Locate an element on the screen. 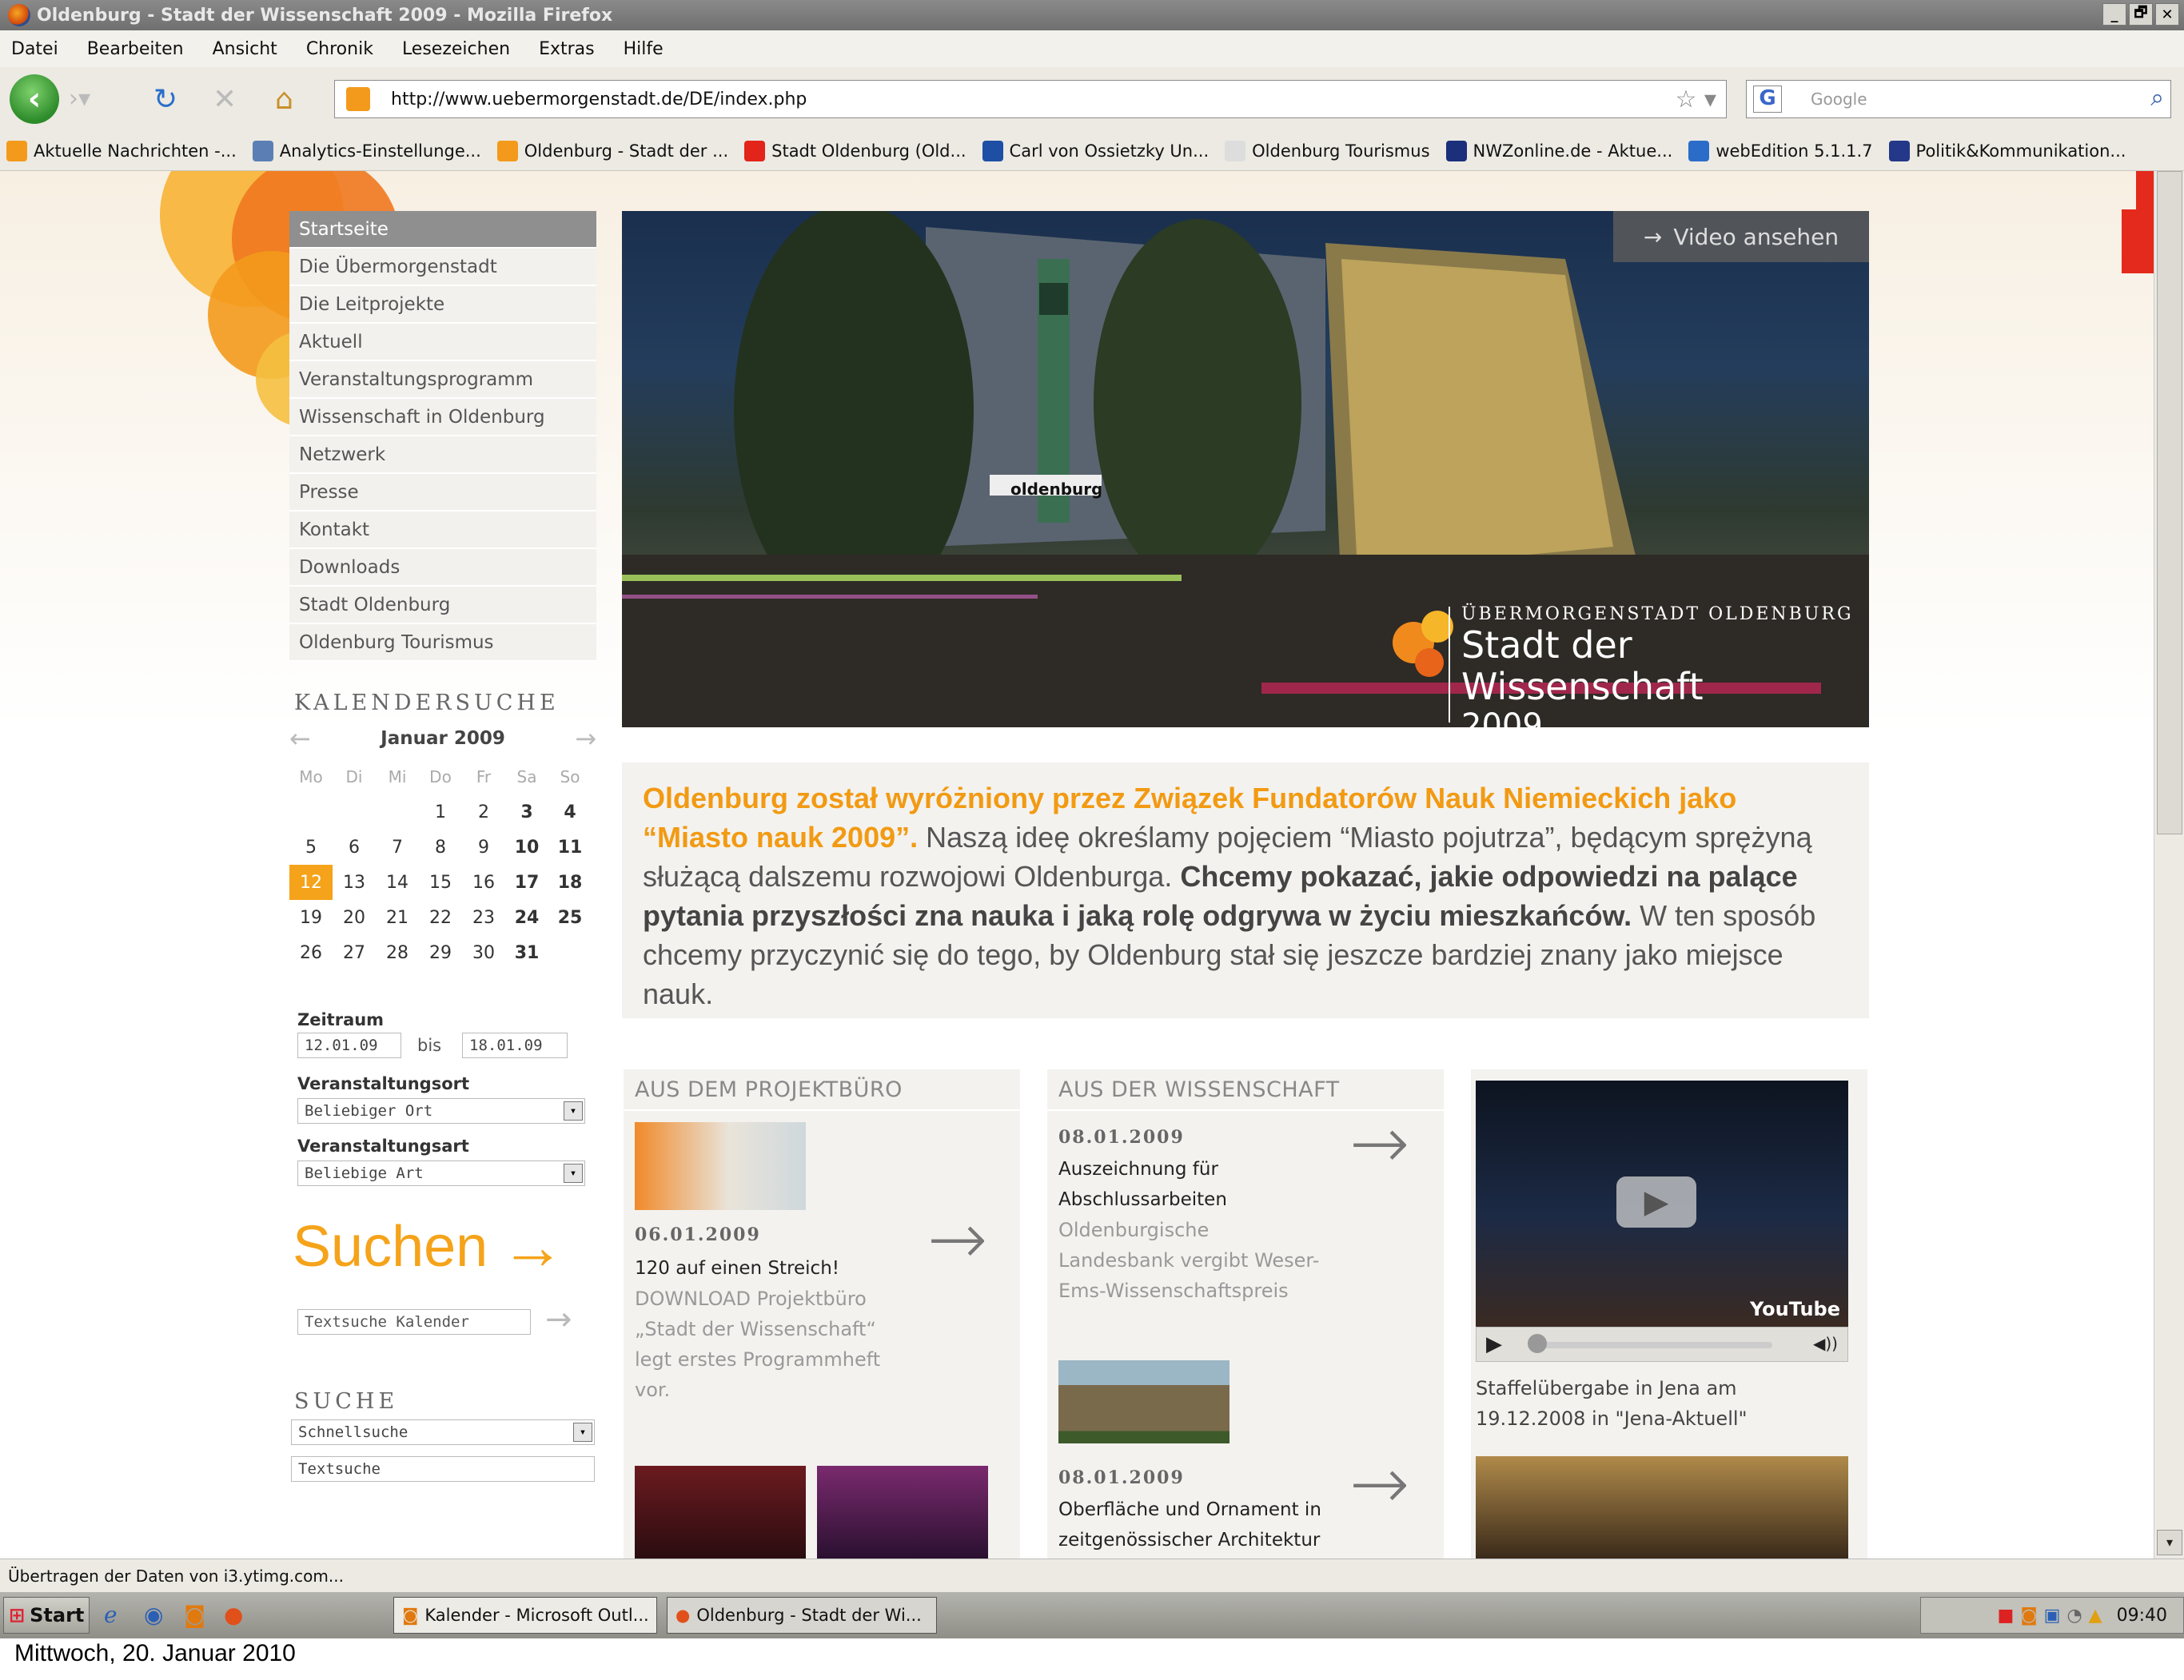 This screenshot has width=2184, height=1680. scrollbar-thumb is located at coordinates (2169, 503).